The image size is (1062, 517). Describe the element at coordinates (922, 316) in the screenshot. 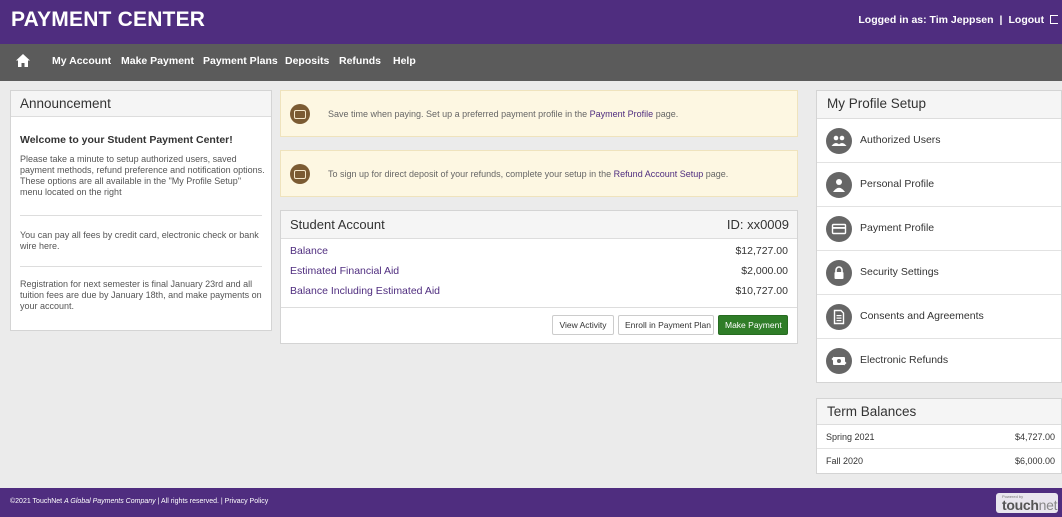

I see `profile-item-label: Consents and Agreements` at that location.